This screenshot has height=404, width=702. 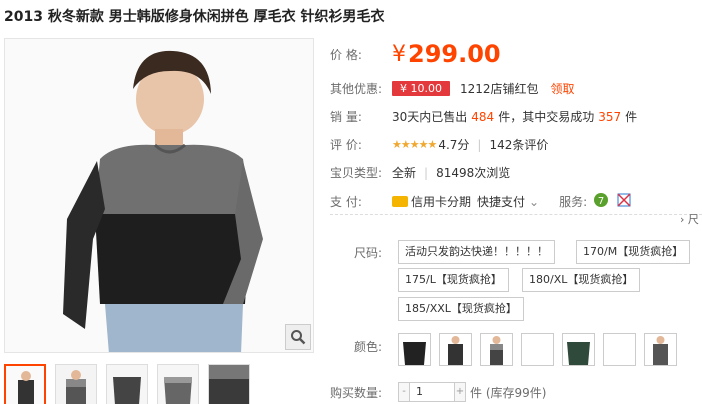 I want to click on rating-row: 评 价: ★★★★★ 4.7分 | 142条评价, so click(x=439, y=144).